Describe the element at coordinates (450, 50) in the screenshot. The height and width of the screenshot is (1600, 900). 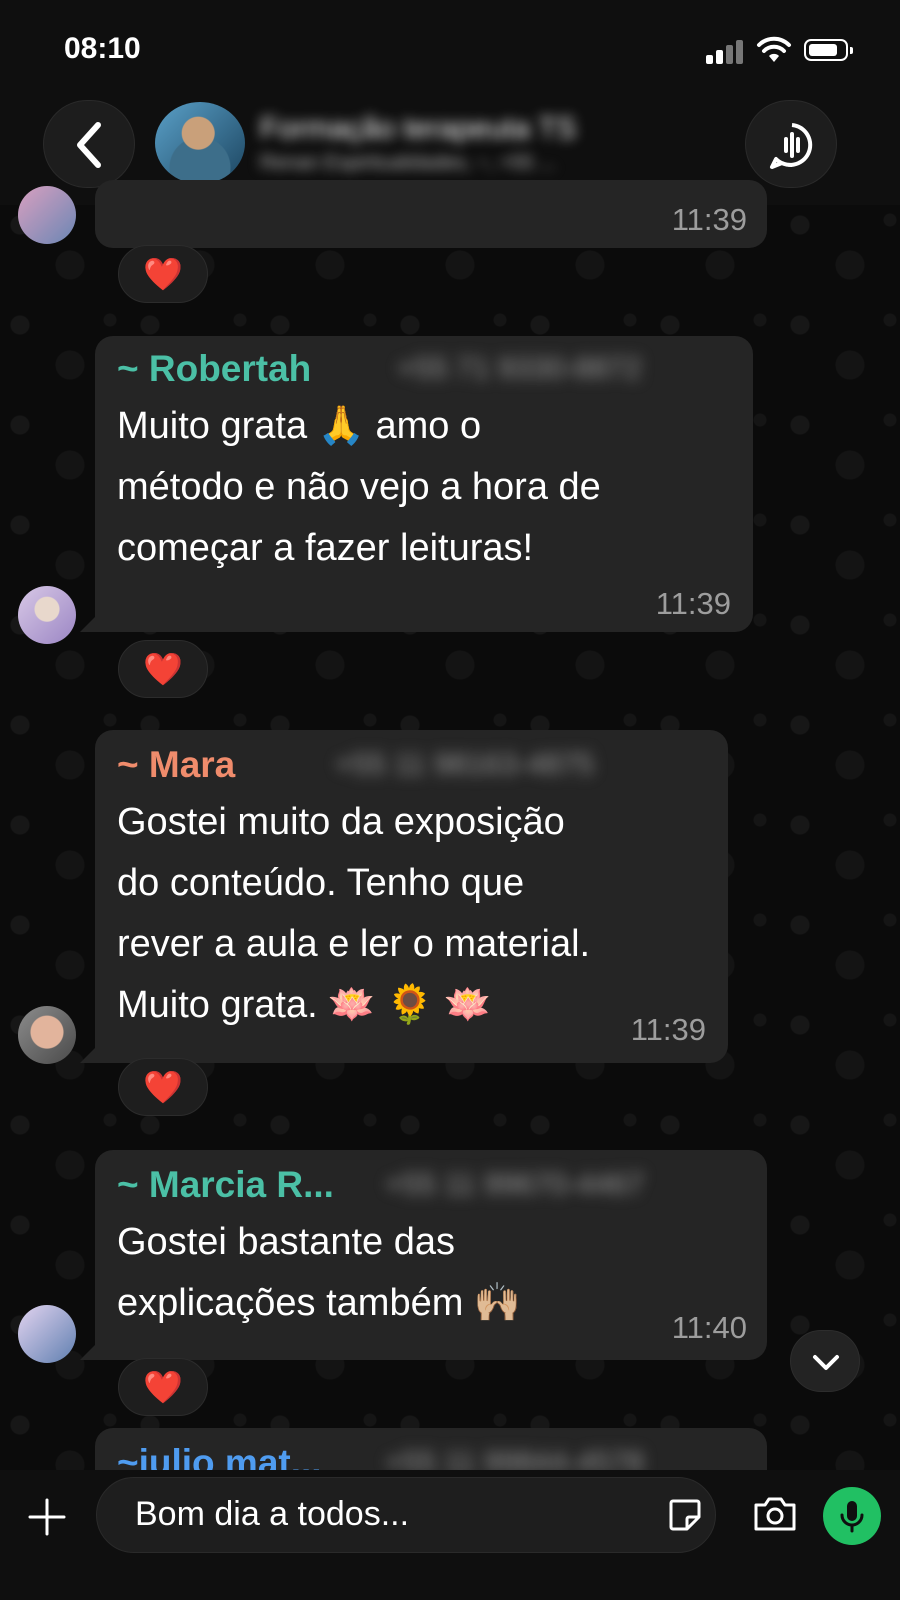
I see `status-bar: 08:10` at that location.